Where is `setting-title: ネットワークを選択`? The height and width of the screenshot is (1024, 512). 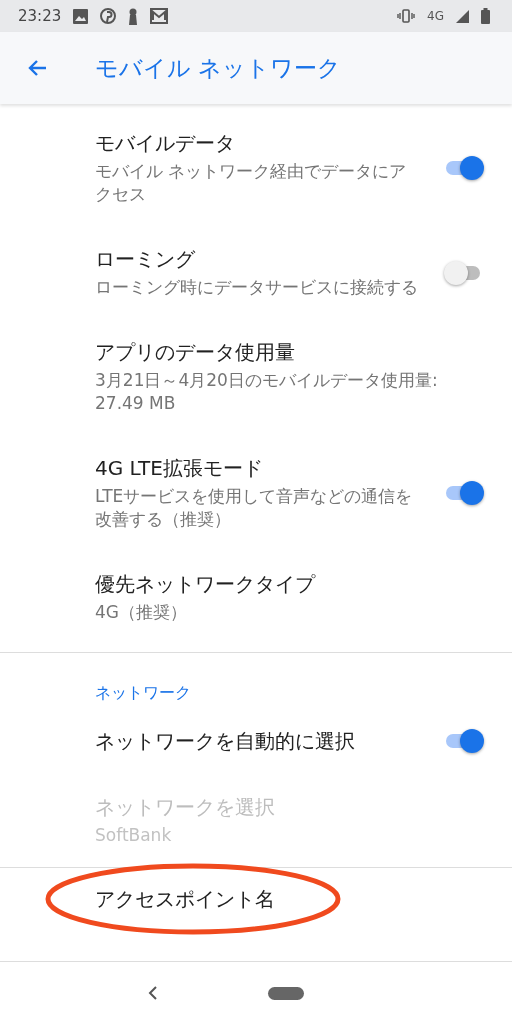 setting-title: ネットワークを選択 is located at coordinates (185, 807).